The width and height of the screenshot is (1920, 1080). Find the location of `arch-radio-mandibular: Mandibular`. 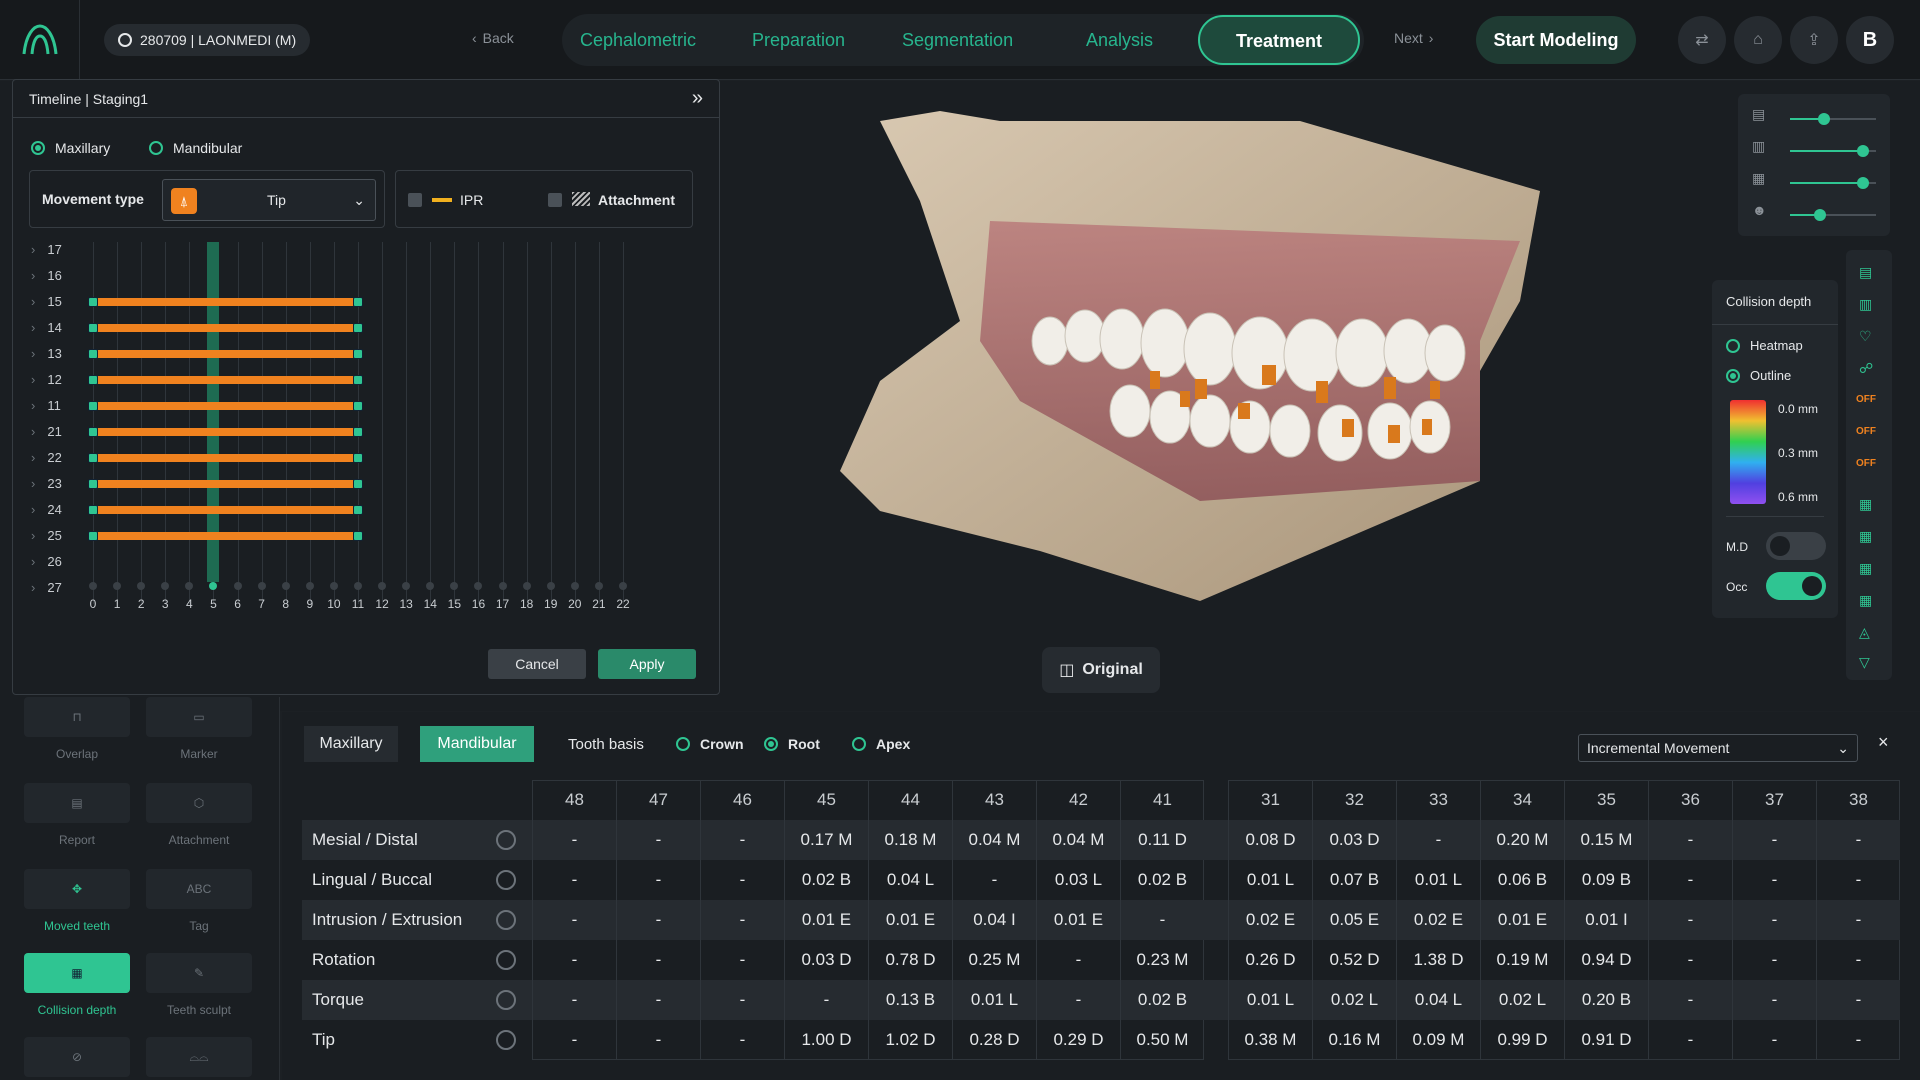

arch-radio-mandibular: Mandibular is located at coordinates (195, 148).